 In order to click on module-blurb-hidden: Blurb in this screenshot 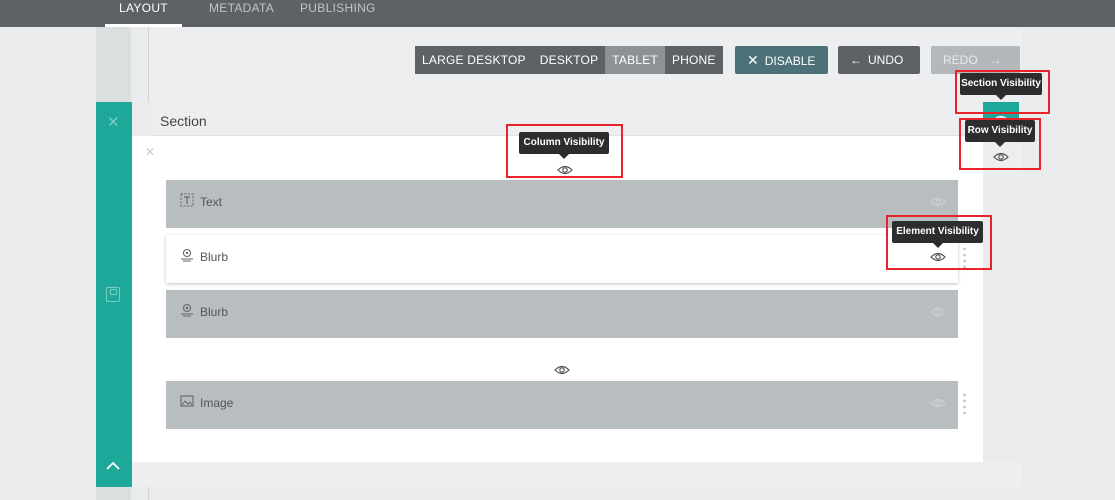, I will do `click(562, 314)`.